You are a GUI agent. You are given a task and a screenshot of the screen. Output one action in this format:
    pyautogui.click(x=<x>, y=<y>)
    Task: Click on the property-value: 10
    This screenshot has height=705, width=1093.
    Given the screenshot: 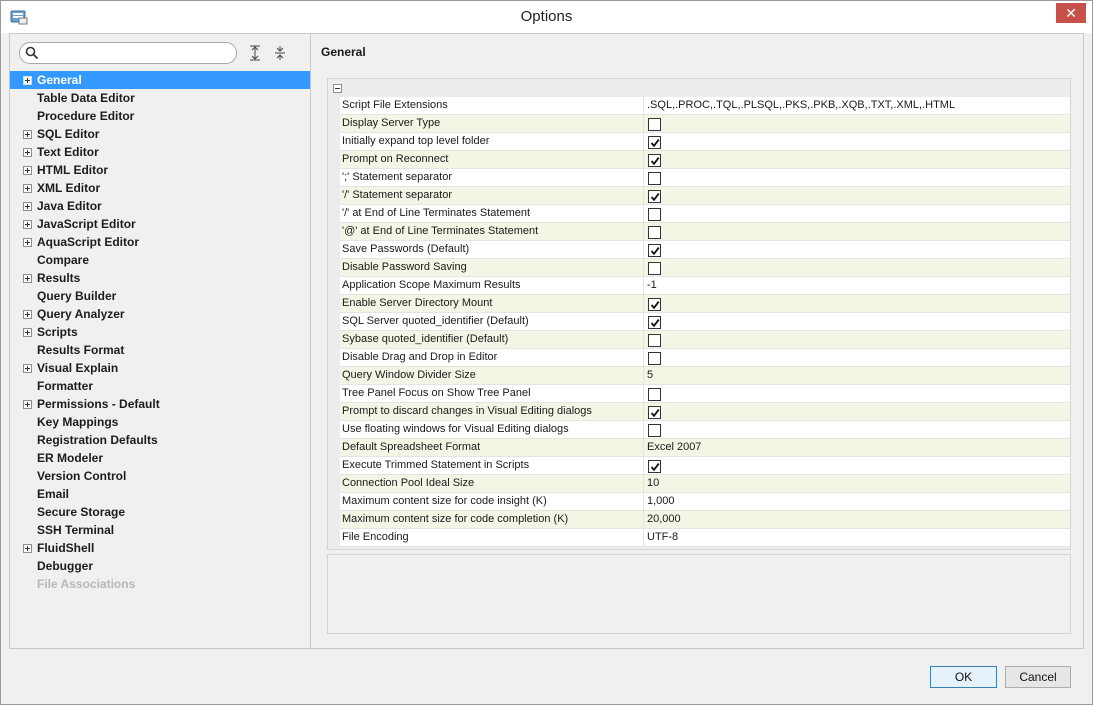 What is the action you would take?
    pyautogui.click(x=653, y=483)
    